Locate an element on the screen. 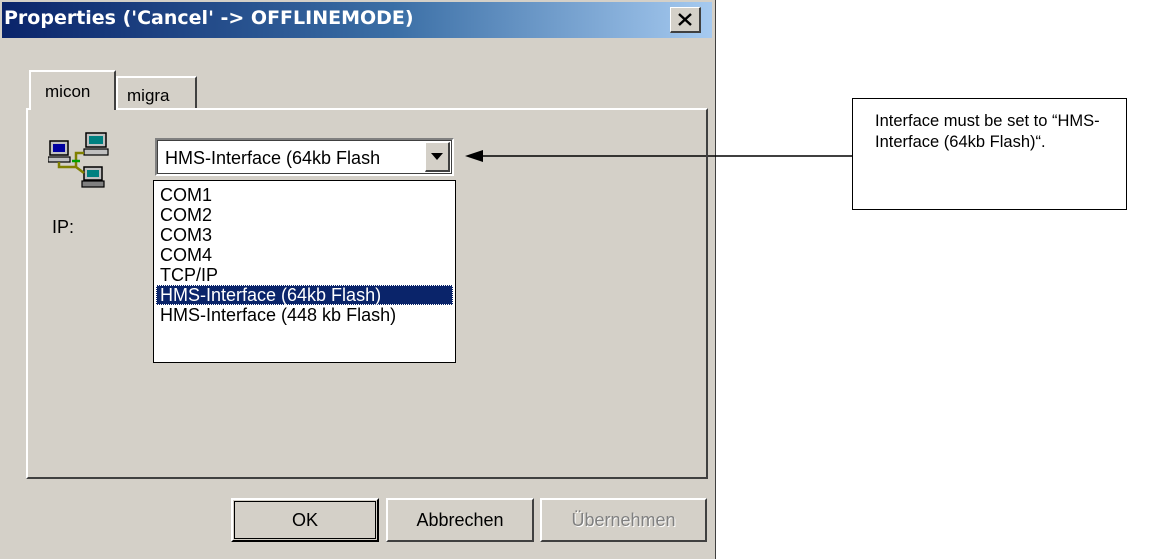 Image resolution: width=1163 pixels, height=559 pixels. close-button is located at coordinates (685, 20).